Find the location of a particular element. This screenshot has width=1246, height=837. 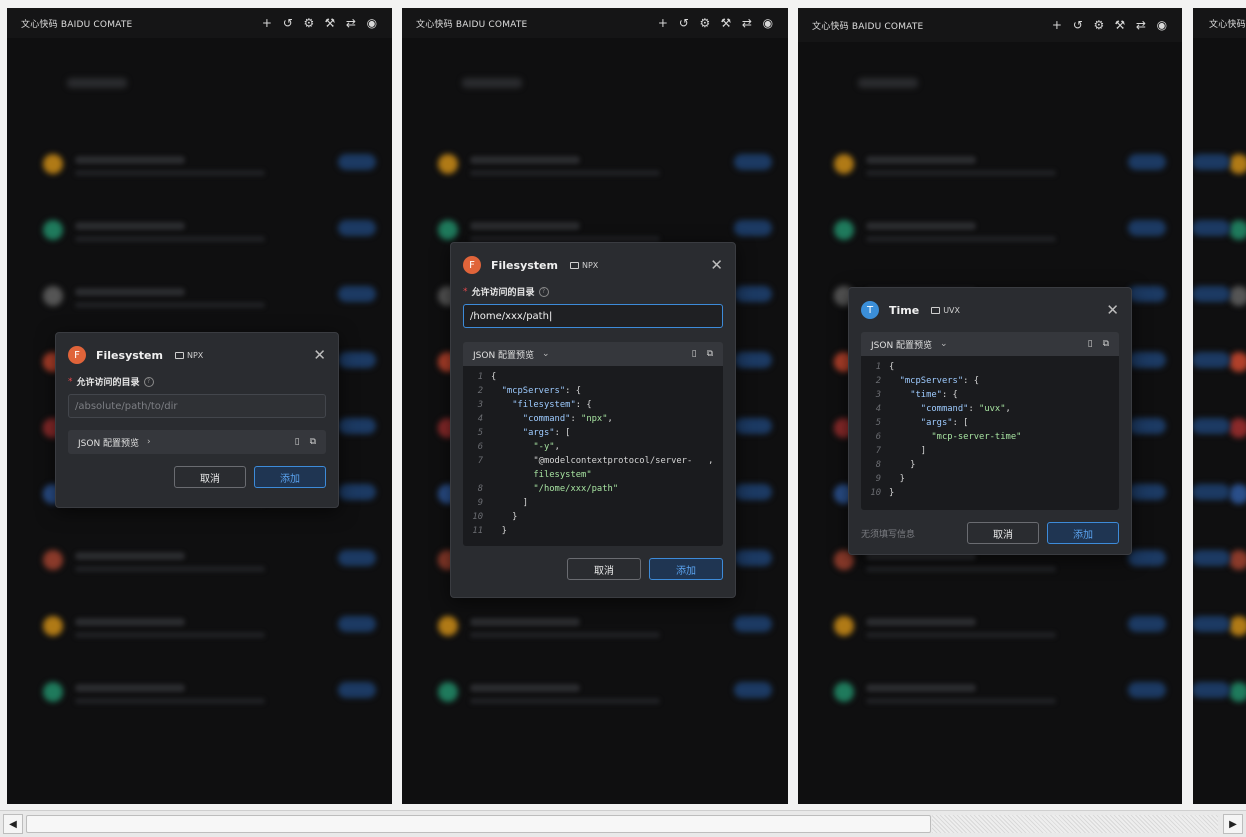

code-line: 1{ is located at coordinates (990, 367).